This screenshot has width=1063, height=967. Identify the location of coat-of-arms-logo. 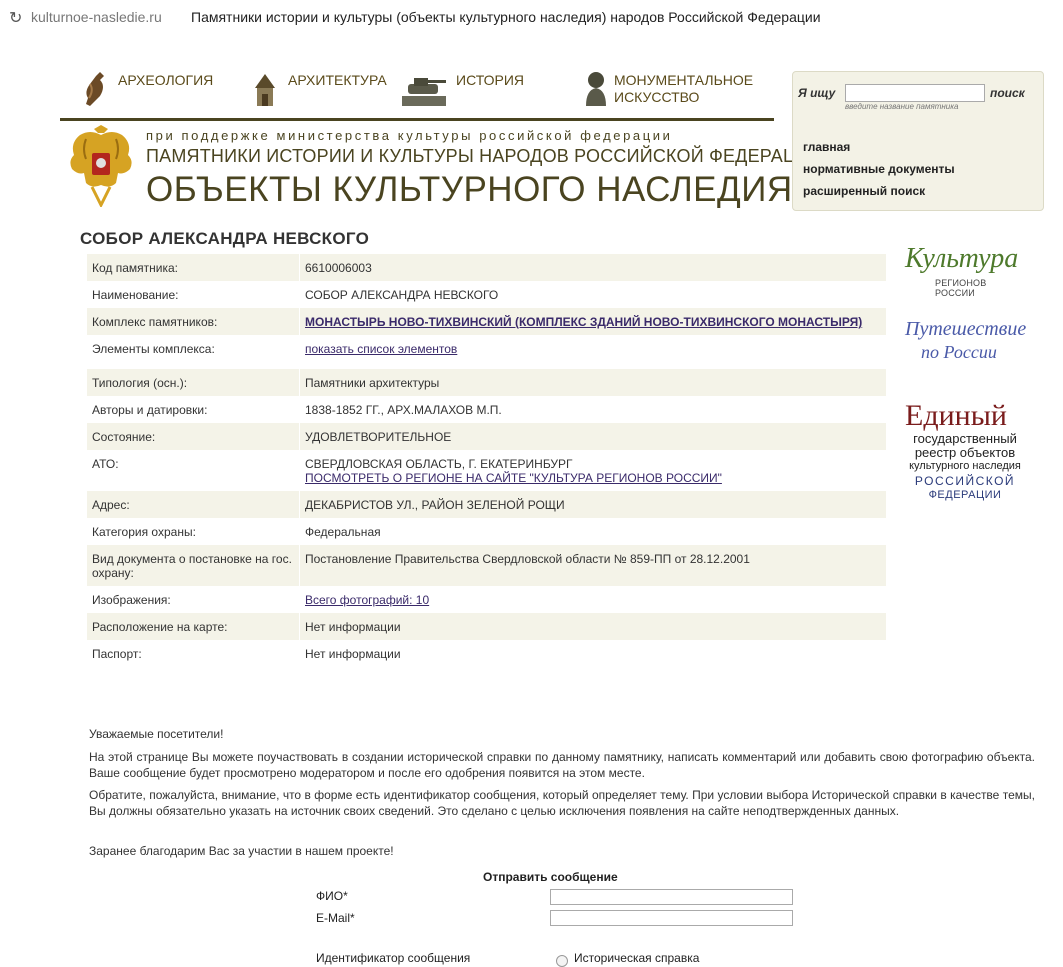
(101, 166).